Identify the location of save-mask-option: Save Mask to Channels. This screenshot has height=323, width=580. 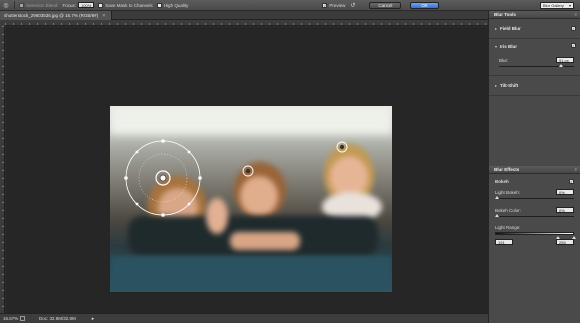
(125, 5).